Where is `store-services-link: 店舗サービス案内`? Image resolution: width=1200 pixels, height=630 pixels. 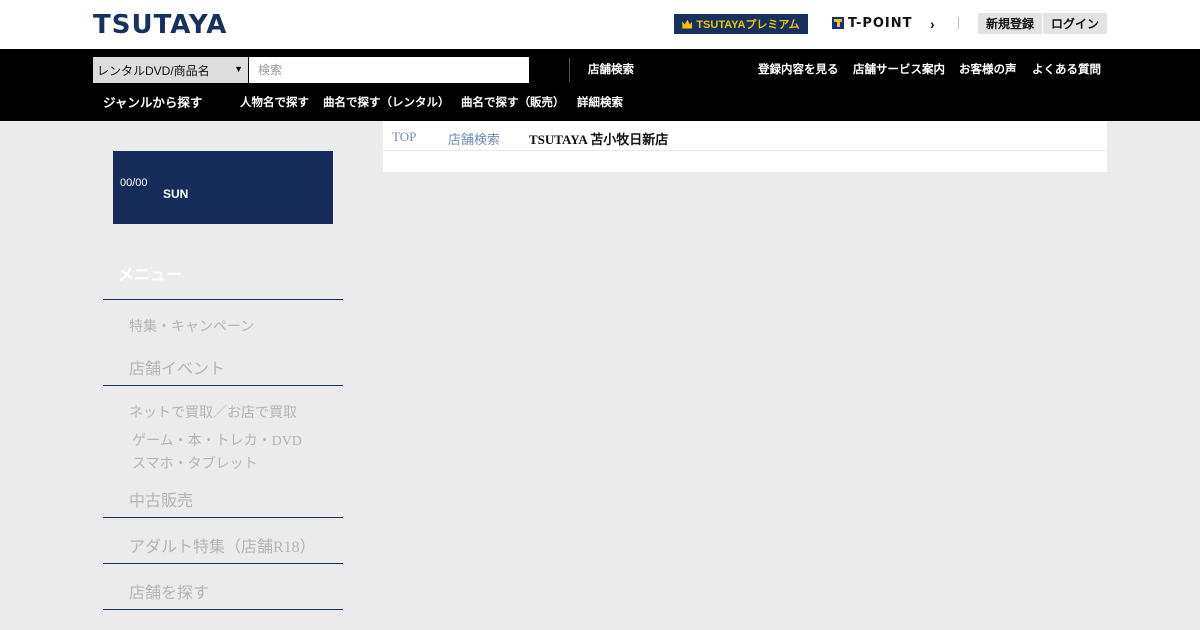
store-services-link: 店舗サービス案内 is located at coordinates (899, 70).